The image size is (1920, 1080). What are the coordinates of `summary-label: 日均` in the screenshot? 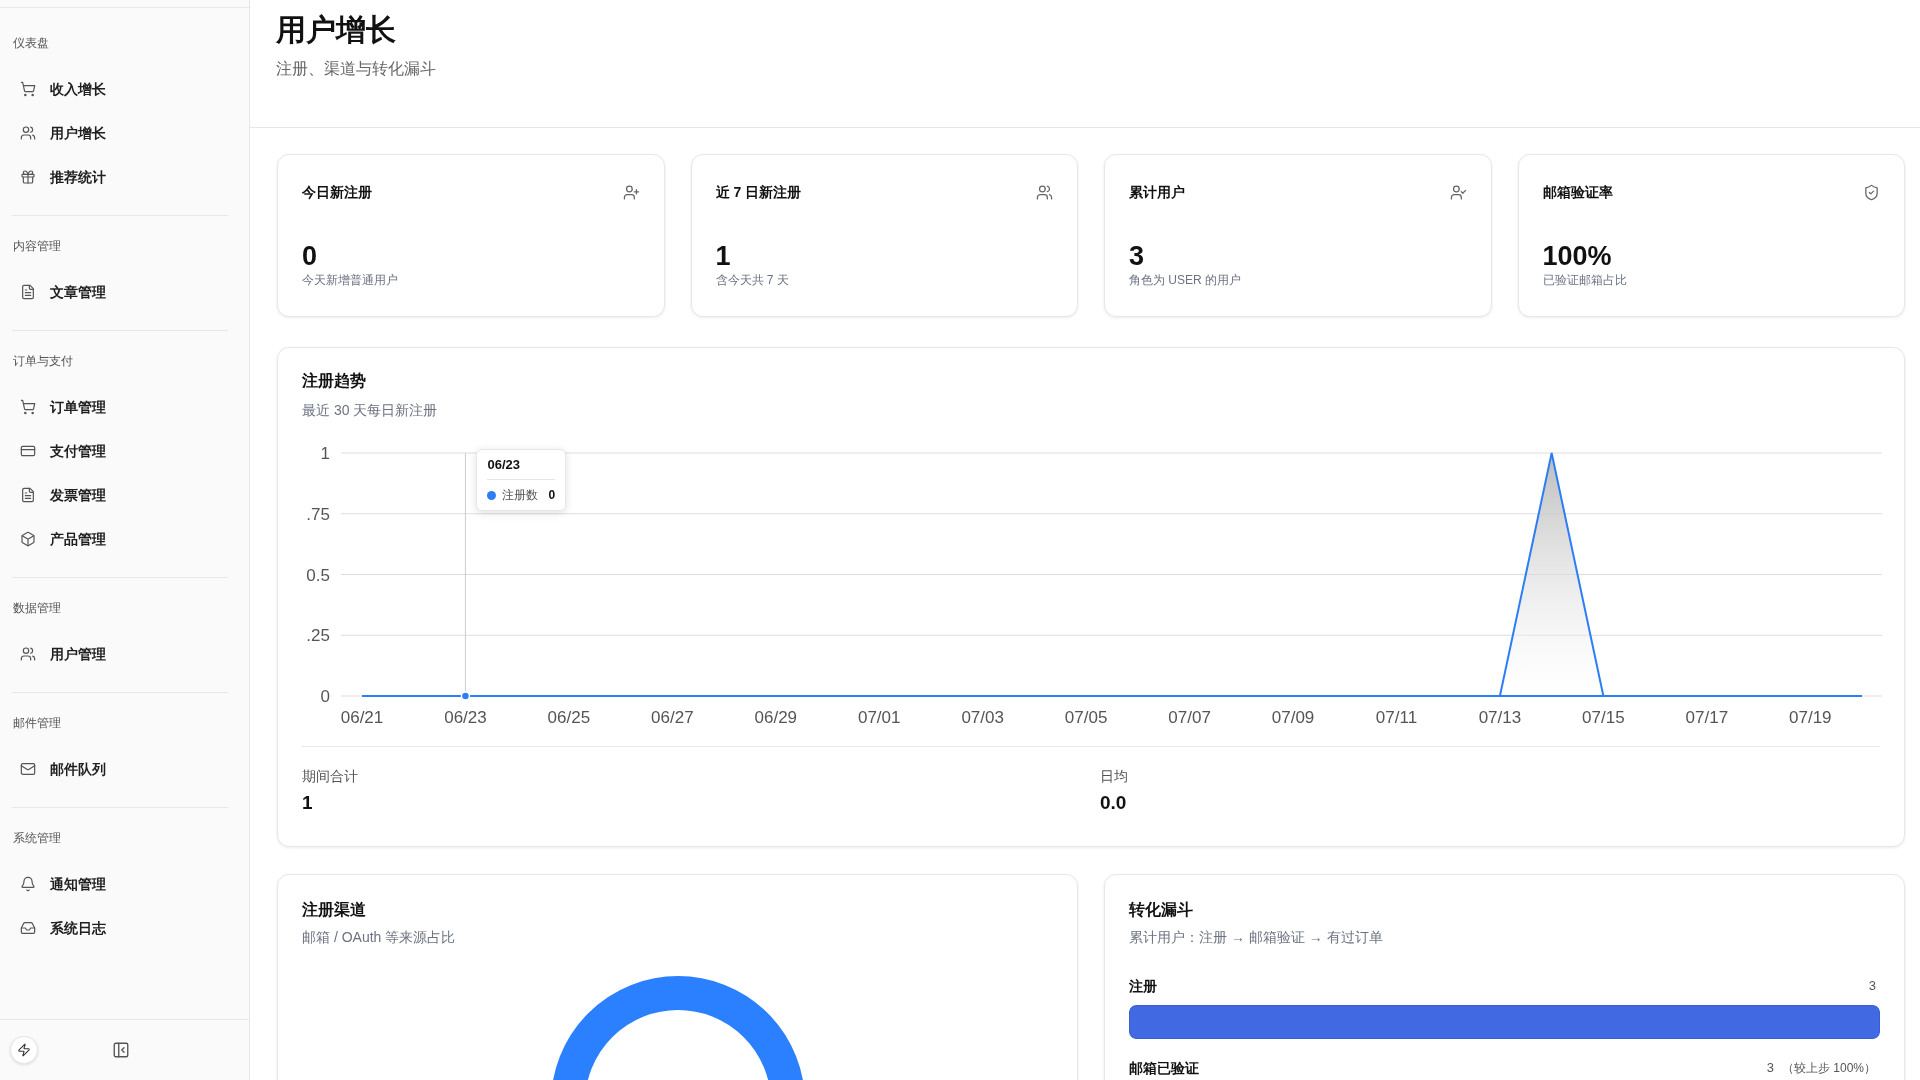 It's located at (1114, 776).